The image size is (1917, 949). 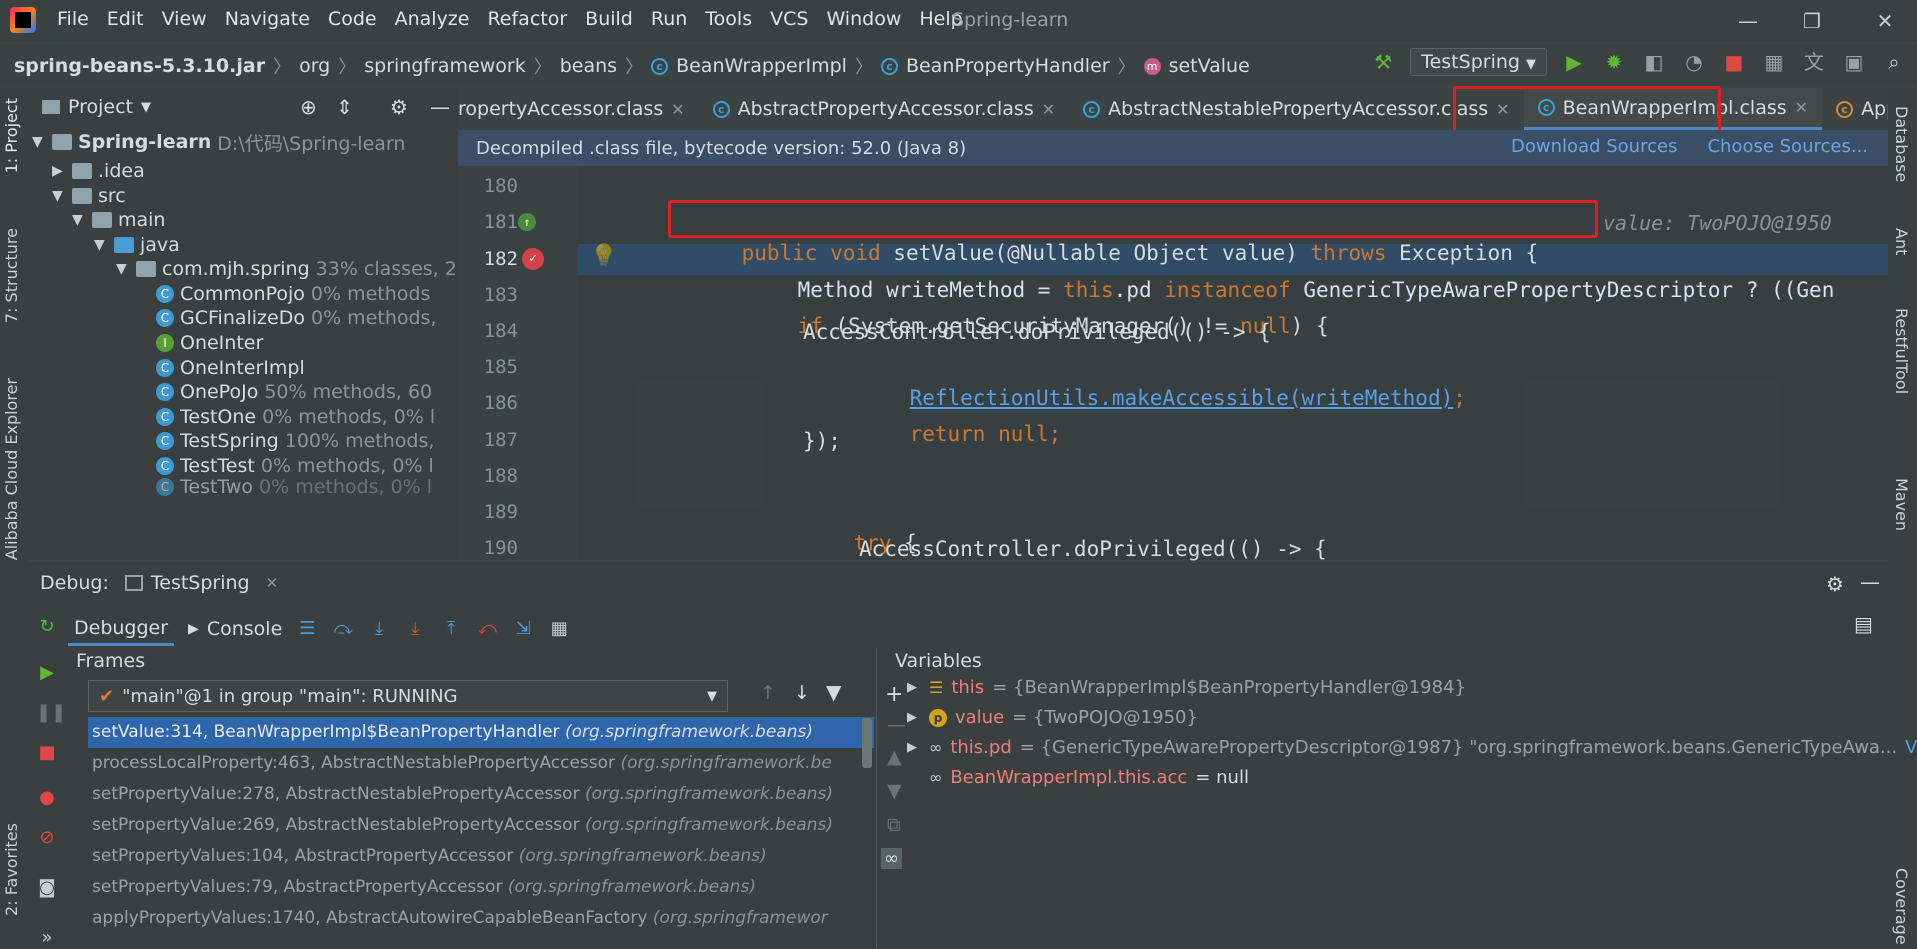 What do you see at coordinates (559, 629) in the screenshot?
I see `evaluate-expression-icon: ▦` at bounding box center [559, 629].